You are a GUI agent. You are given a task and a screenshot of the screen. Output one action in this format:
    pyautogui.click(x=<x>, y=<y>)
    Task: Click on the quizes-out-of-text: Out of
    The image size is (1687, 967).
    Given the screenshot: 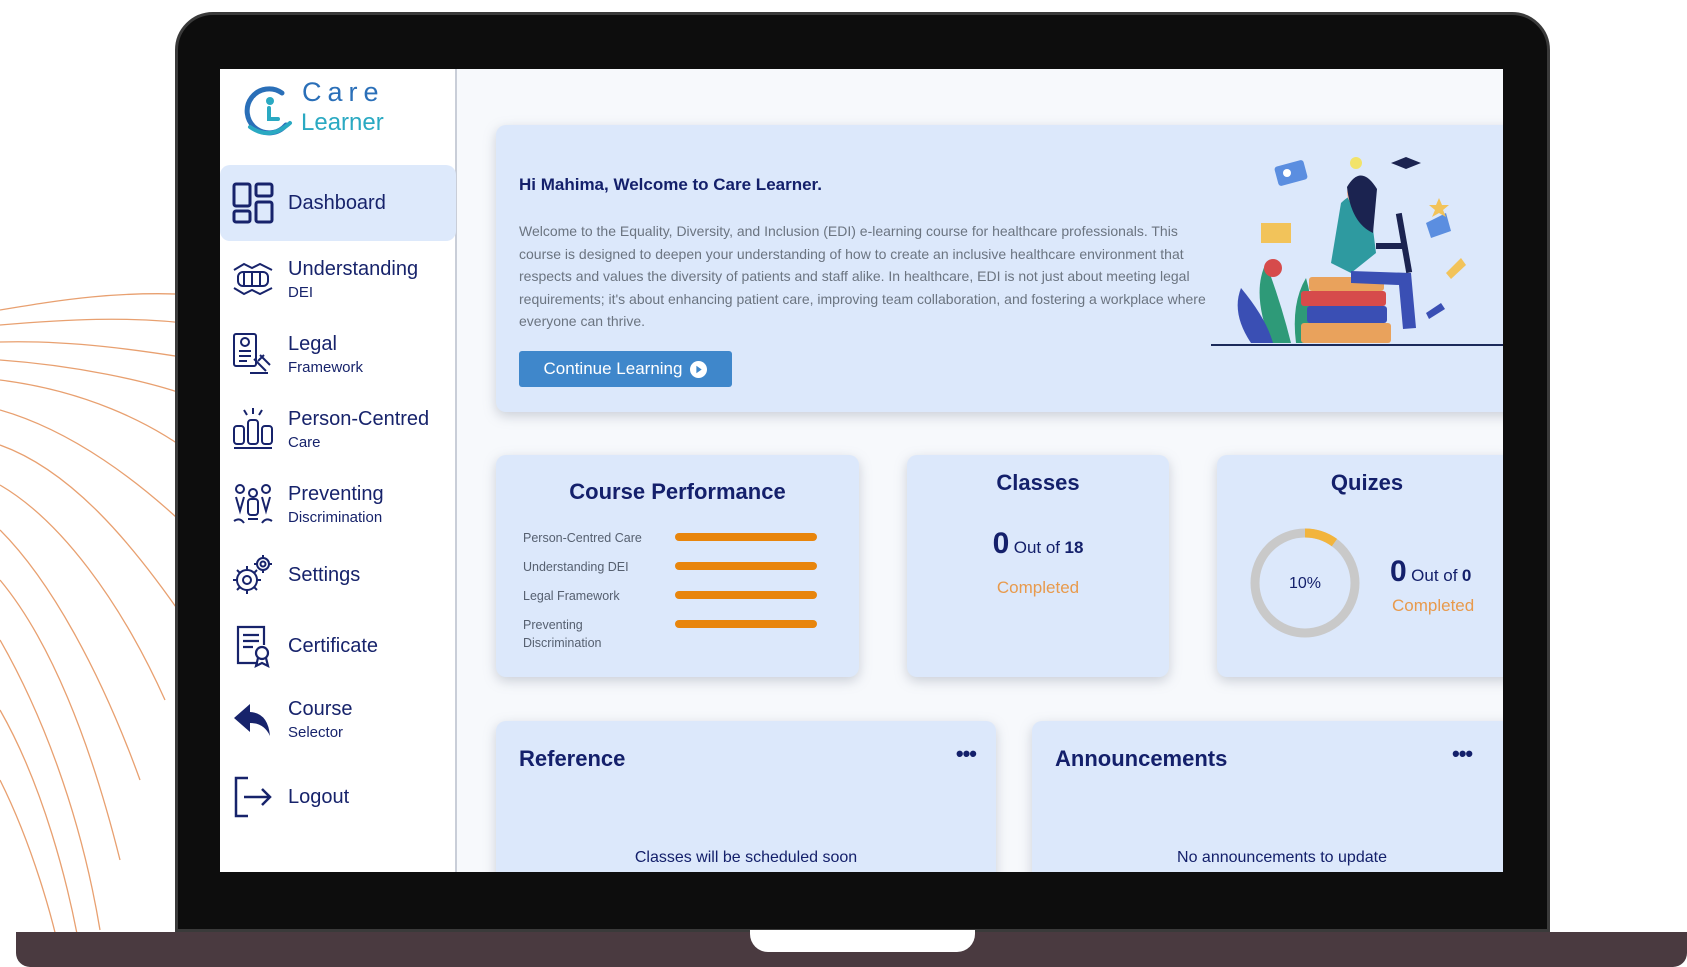 What is the action you would take?
    pyautogui.click(x=1434, y=575)
    